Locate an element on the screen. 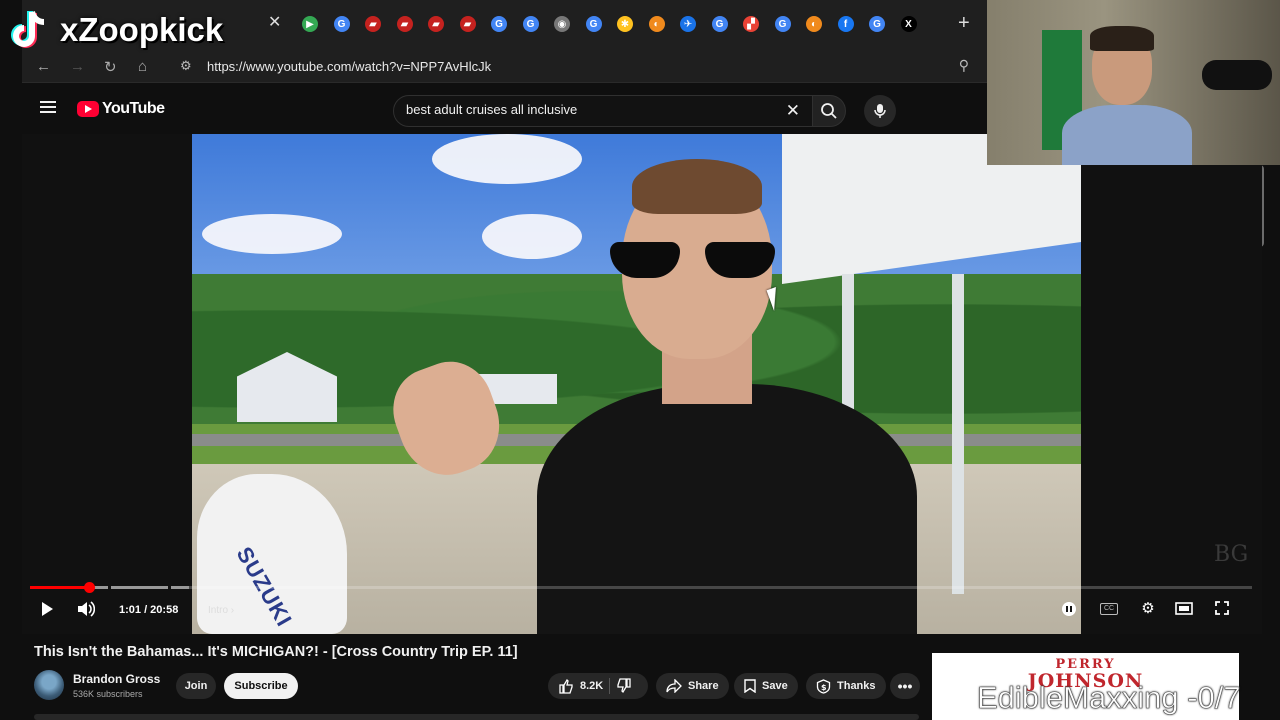 Image resolution: width=1280 pixels, height=720 pixels. walmart-tab-icon: ✱ is located at coordinates (625, 24).